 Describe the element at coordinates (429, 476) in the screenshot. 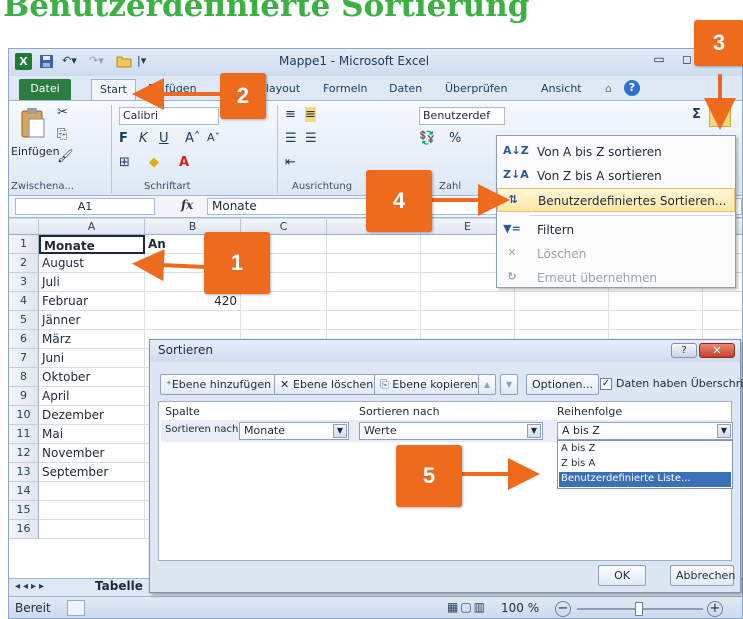

I see `callout-5: 5` at that location.